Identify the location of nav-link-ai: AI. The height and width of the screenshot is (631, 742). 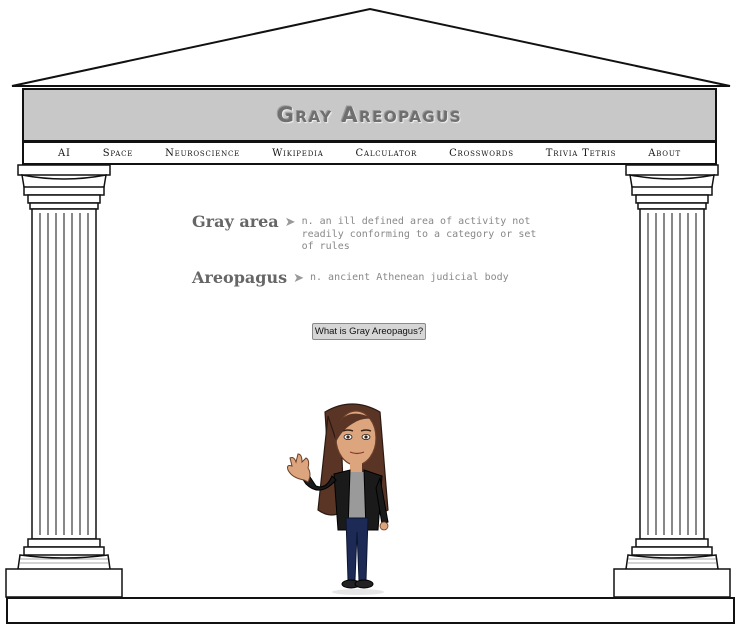
(64, 153).